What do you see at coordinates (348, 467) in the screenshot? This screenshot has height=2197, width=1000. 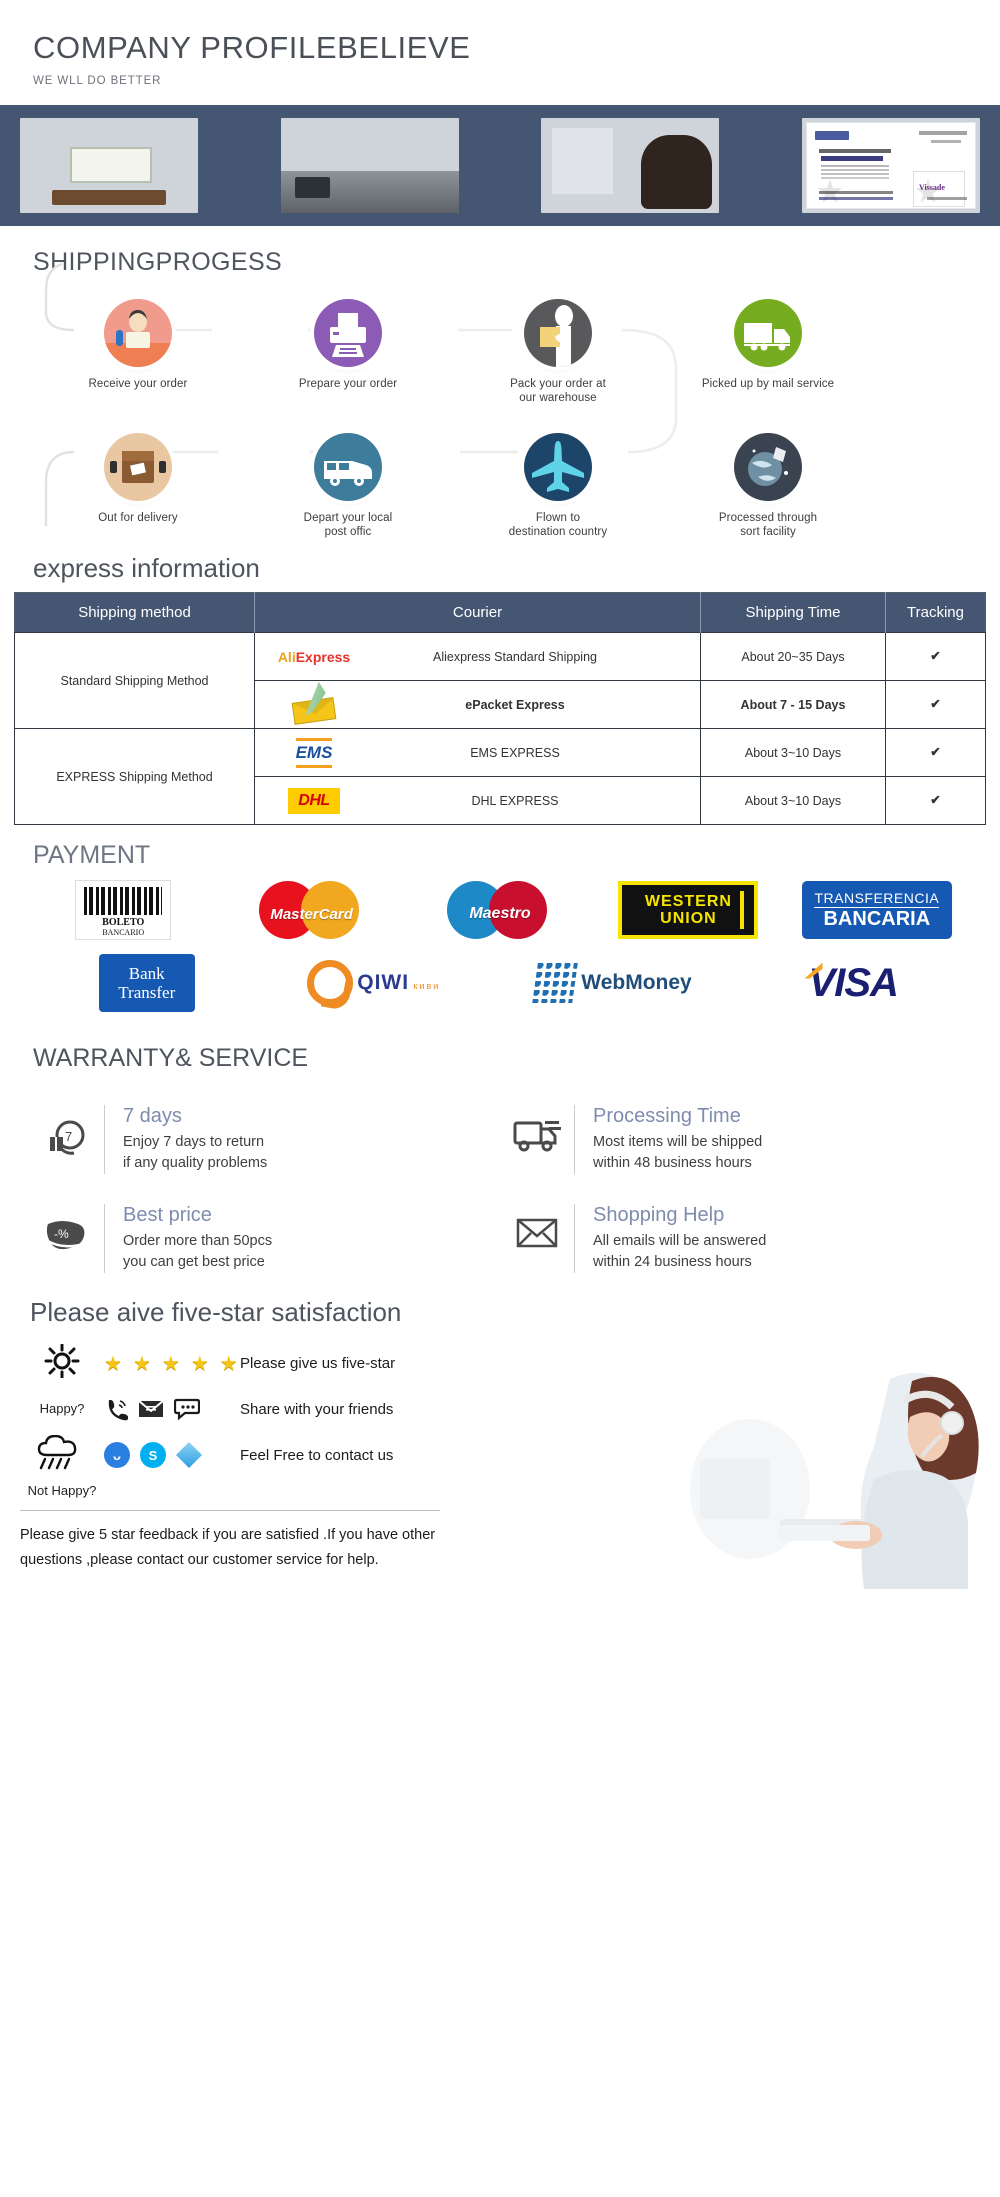 I see `delivery-van-icon` at bounding box center [348, 467].